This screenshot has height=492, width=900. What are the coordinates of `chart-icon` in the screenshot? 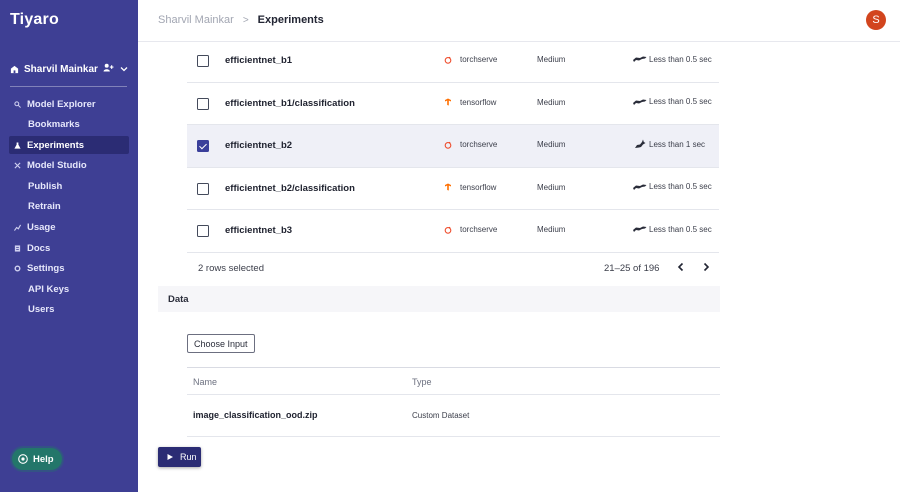 It's located at (17, 227).